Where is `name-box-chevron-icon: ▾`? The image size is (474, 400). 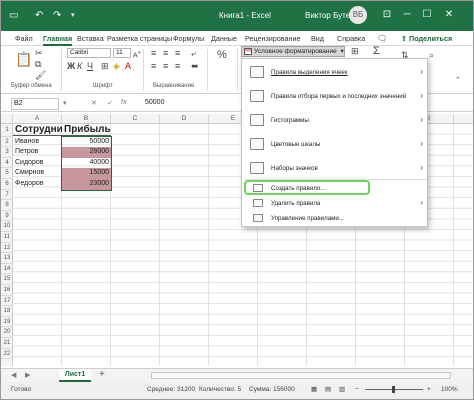
name-box-chevron-icon: ▾ is located at coordinates (65, 103).